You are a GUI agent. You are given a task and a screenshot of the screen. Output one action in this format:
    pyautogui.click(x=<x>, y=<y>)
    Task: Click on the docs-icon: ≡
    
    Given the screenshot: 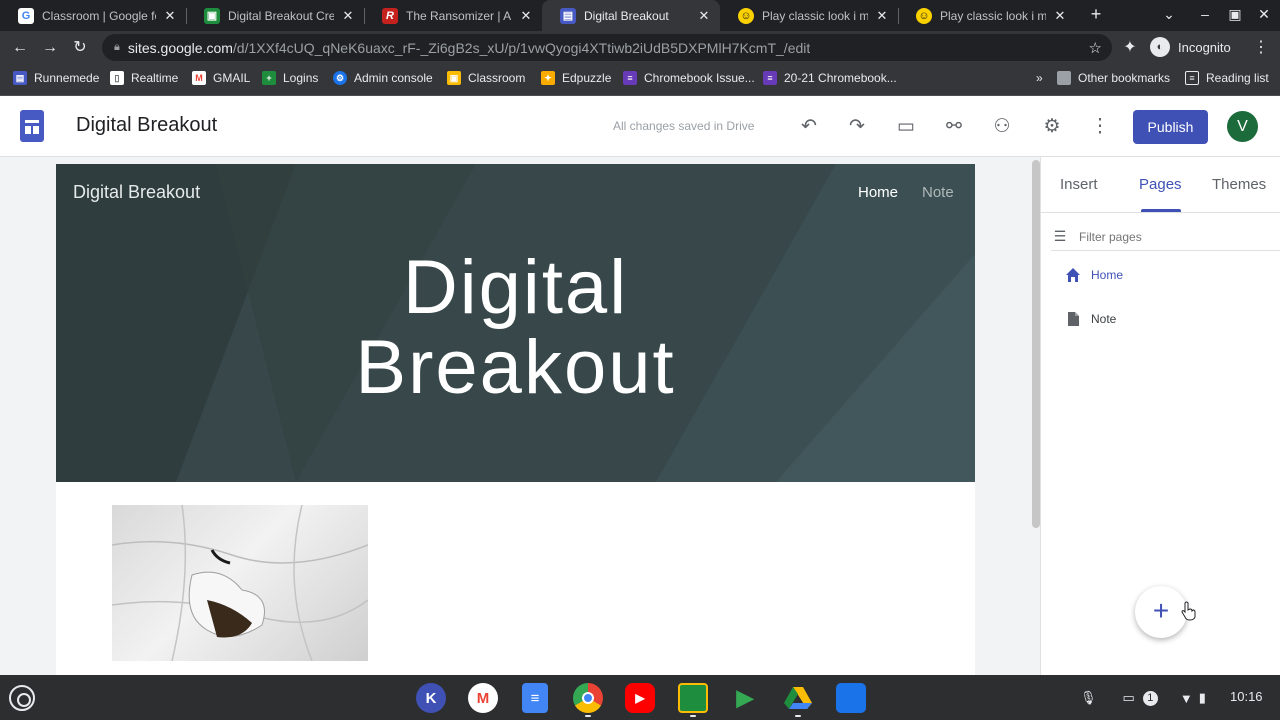 What is the action you would take?
    pyautogui.click(x=535, y=698)
    